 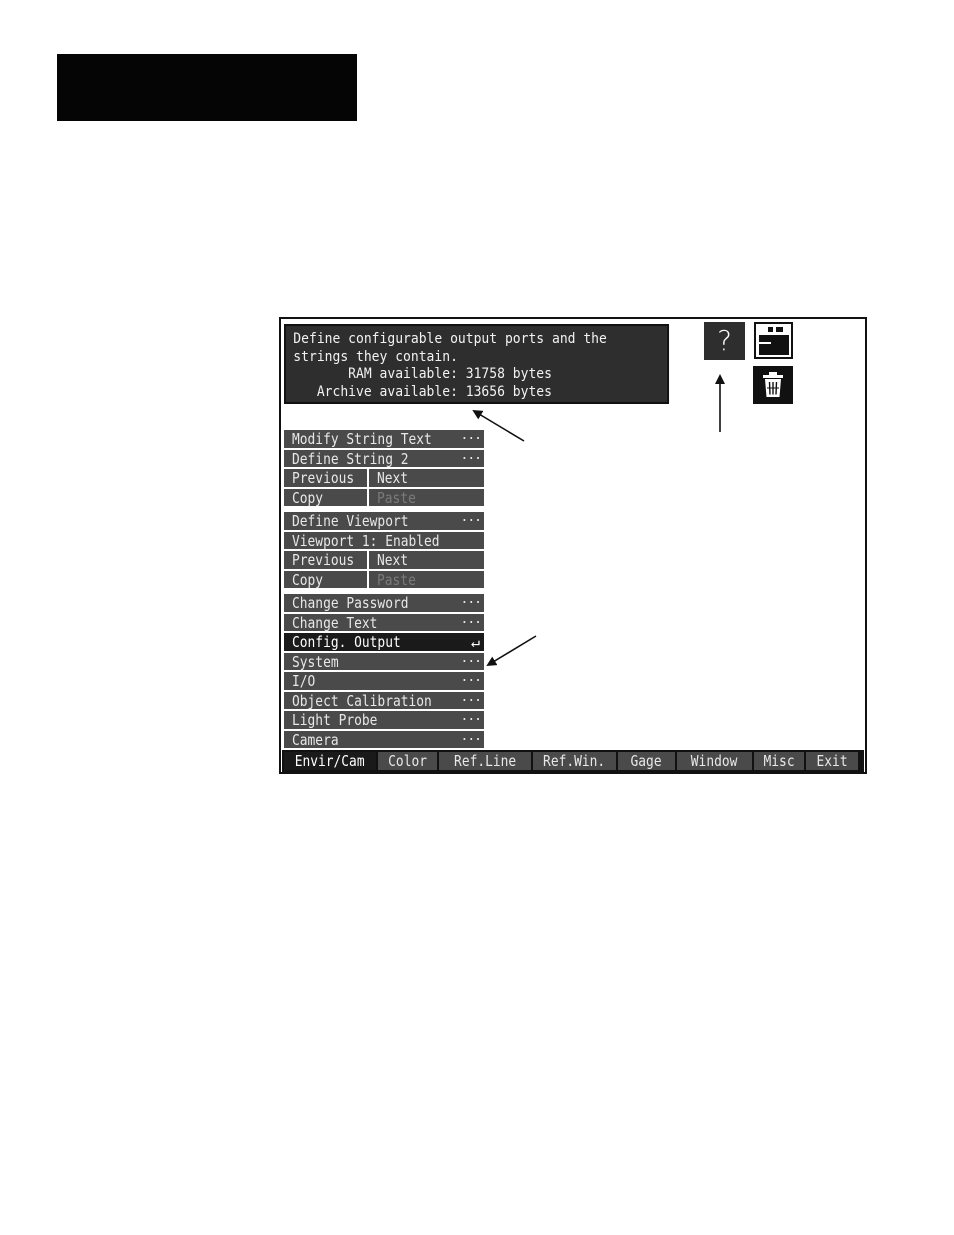 I want to click on string-previous-button: Previous, so click(x=325, y=478).